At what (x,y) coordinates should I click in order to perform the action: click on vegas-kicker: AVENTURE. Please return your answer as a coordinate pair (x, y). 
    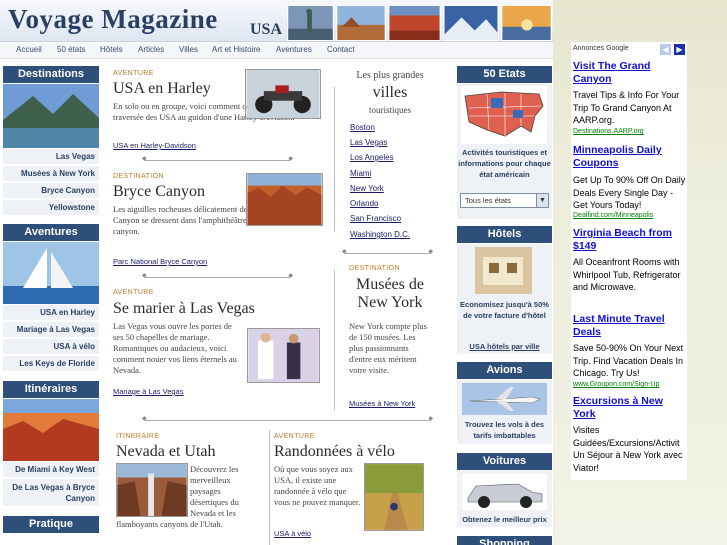
    Looking at the image, I should click on (133, 292).